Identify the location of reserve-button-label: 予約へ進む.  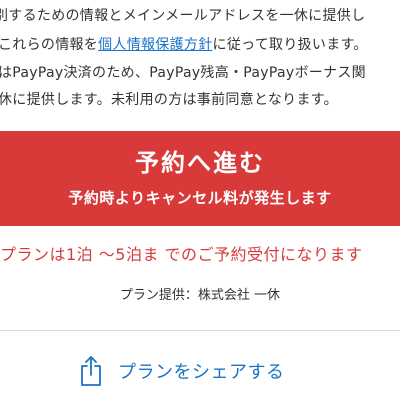
(200, 163).